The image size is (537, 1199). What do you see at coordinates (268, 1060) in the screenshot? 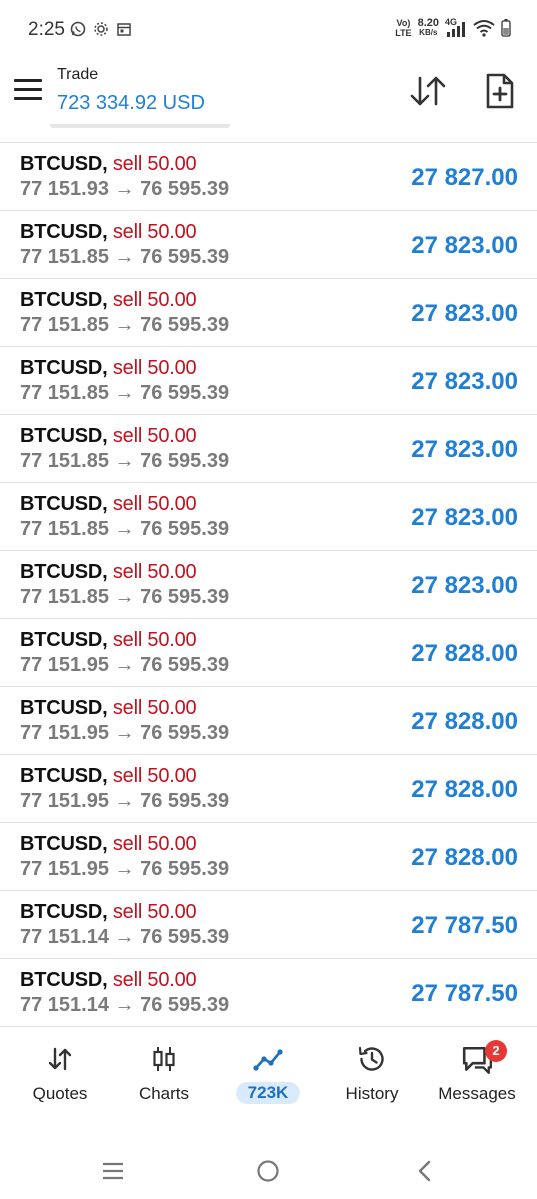
I see `trade-line-icon` at bounding box center [268, 1060].